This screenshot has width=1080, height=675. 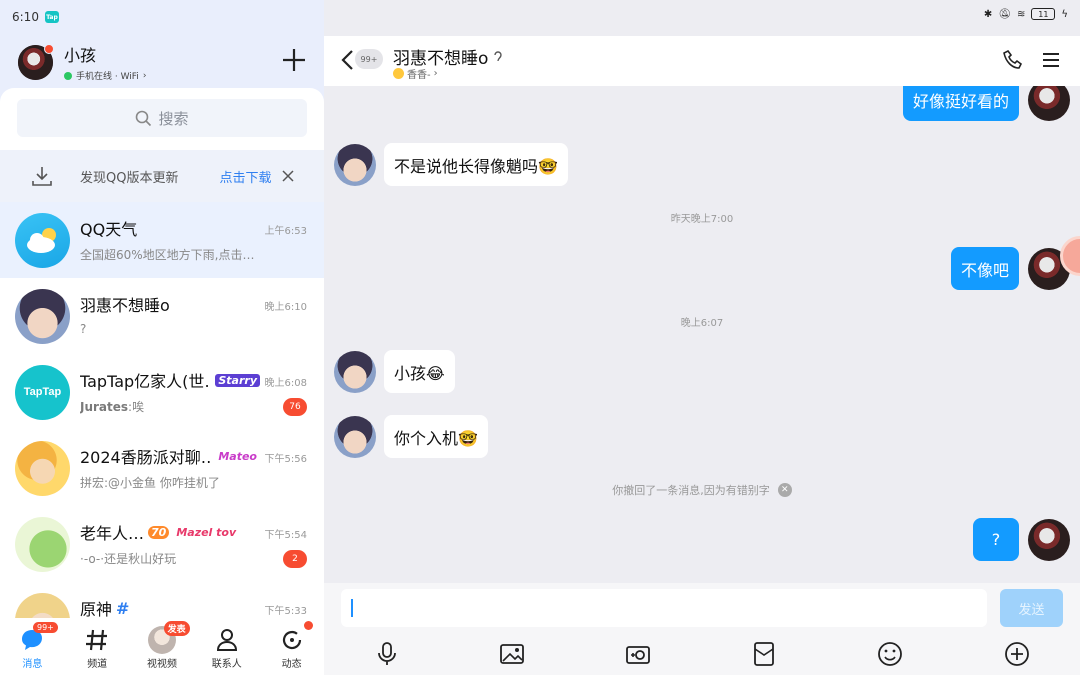 I want to click on status-bar-left: 6:10 Tap, so click(x=35, y=17).